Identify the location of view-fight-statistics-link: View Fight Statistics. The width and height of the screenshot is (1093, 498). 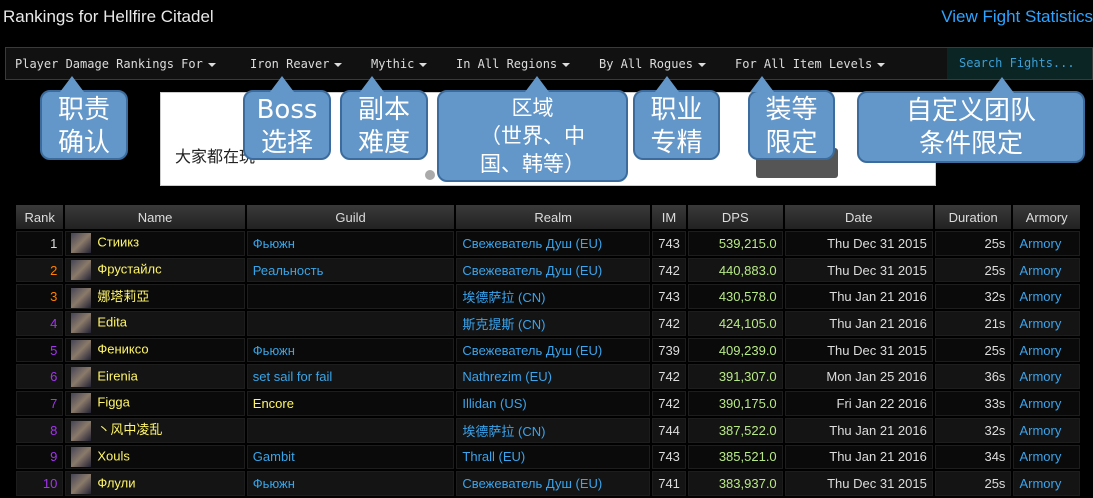
(1017, 17).